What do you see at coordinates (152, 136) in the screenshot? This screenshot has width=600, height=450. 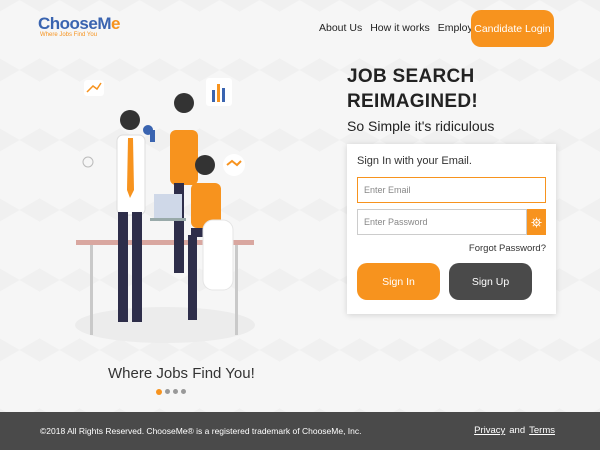 I see `phone` at bounding box center [152, 136].